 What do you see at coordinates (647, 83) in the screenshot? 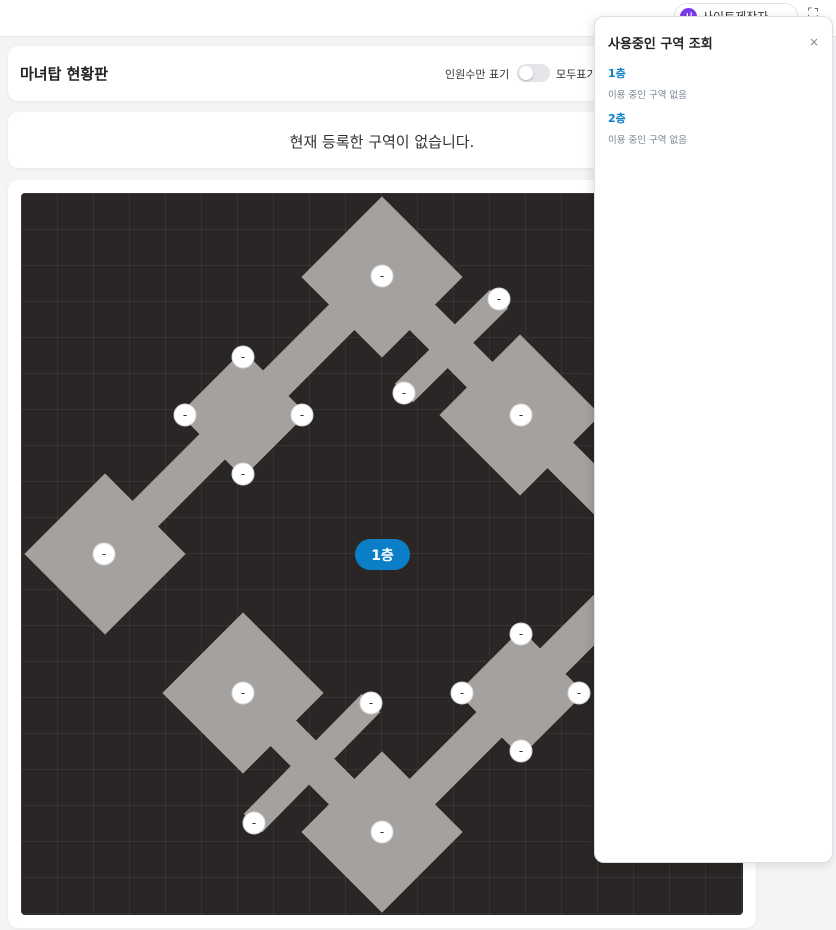
I see `floor-section-1: 1층 이용 중인 구역 없음` at bounding box center [647, 83].